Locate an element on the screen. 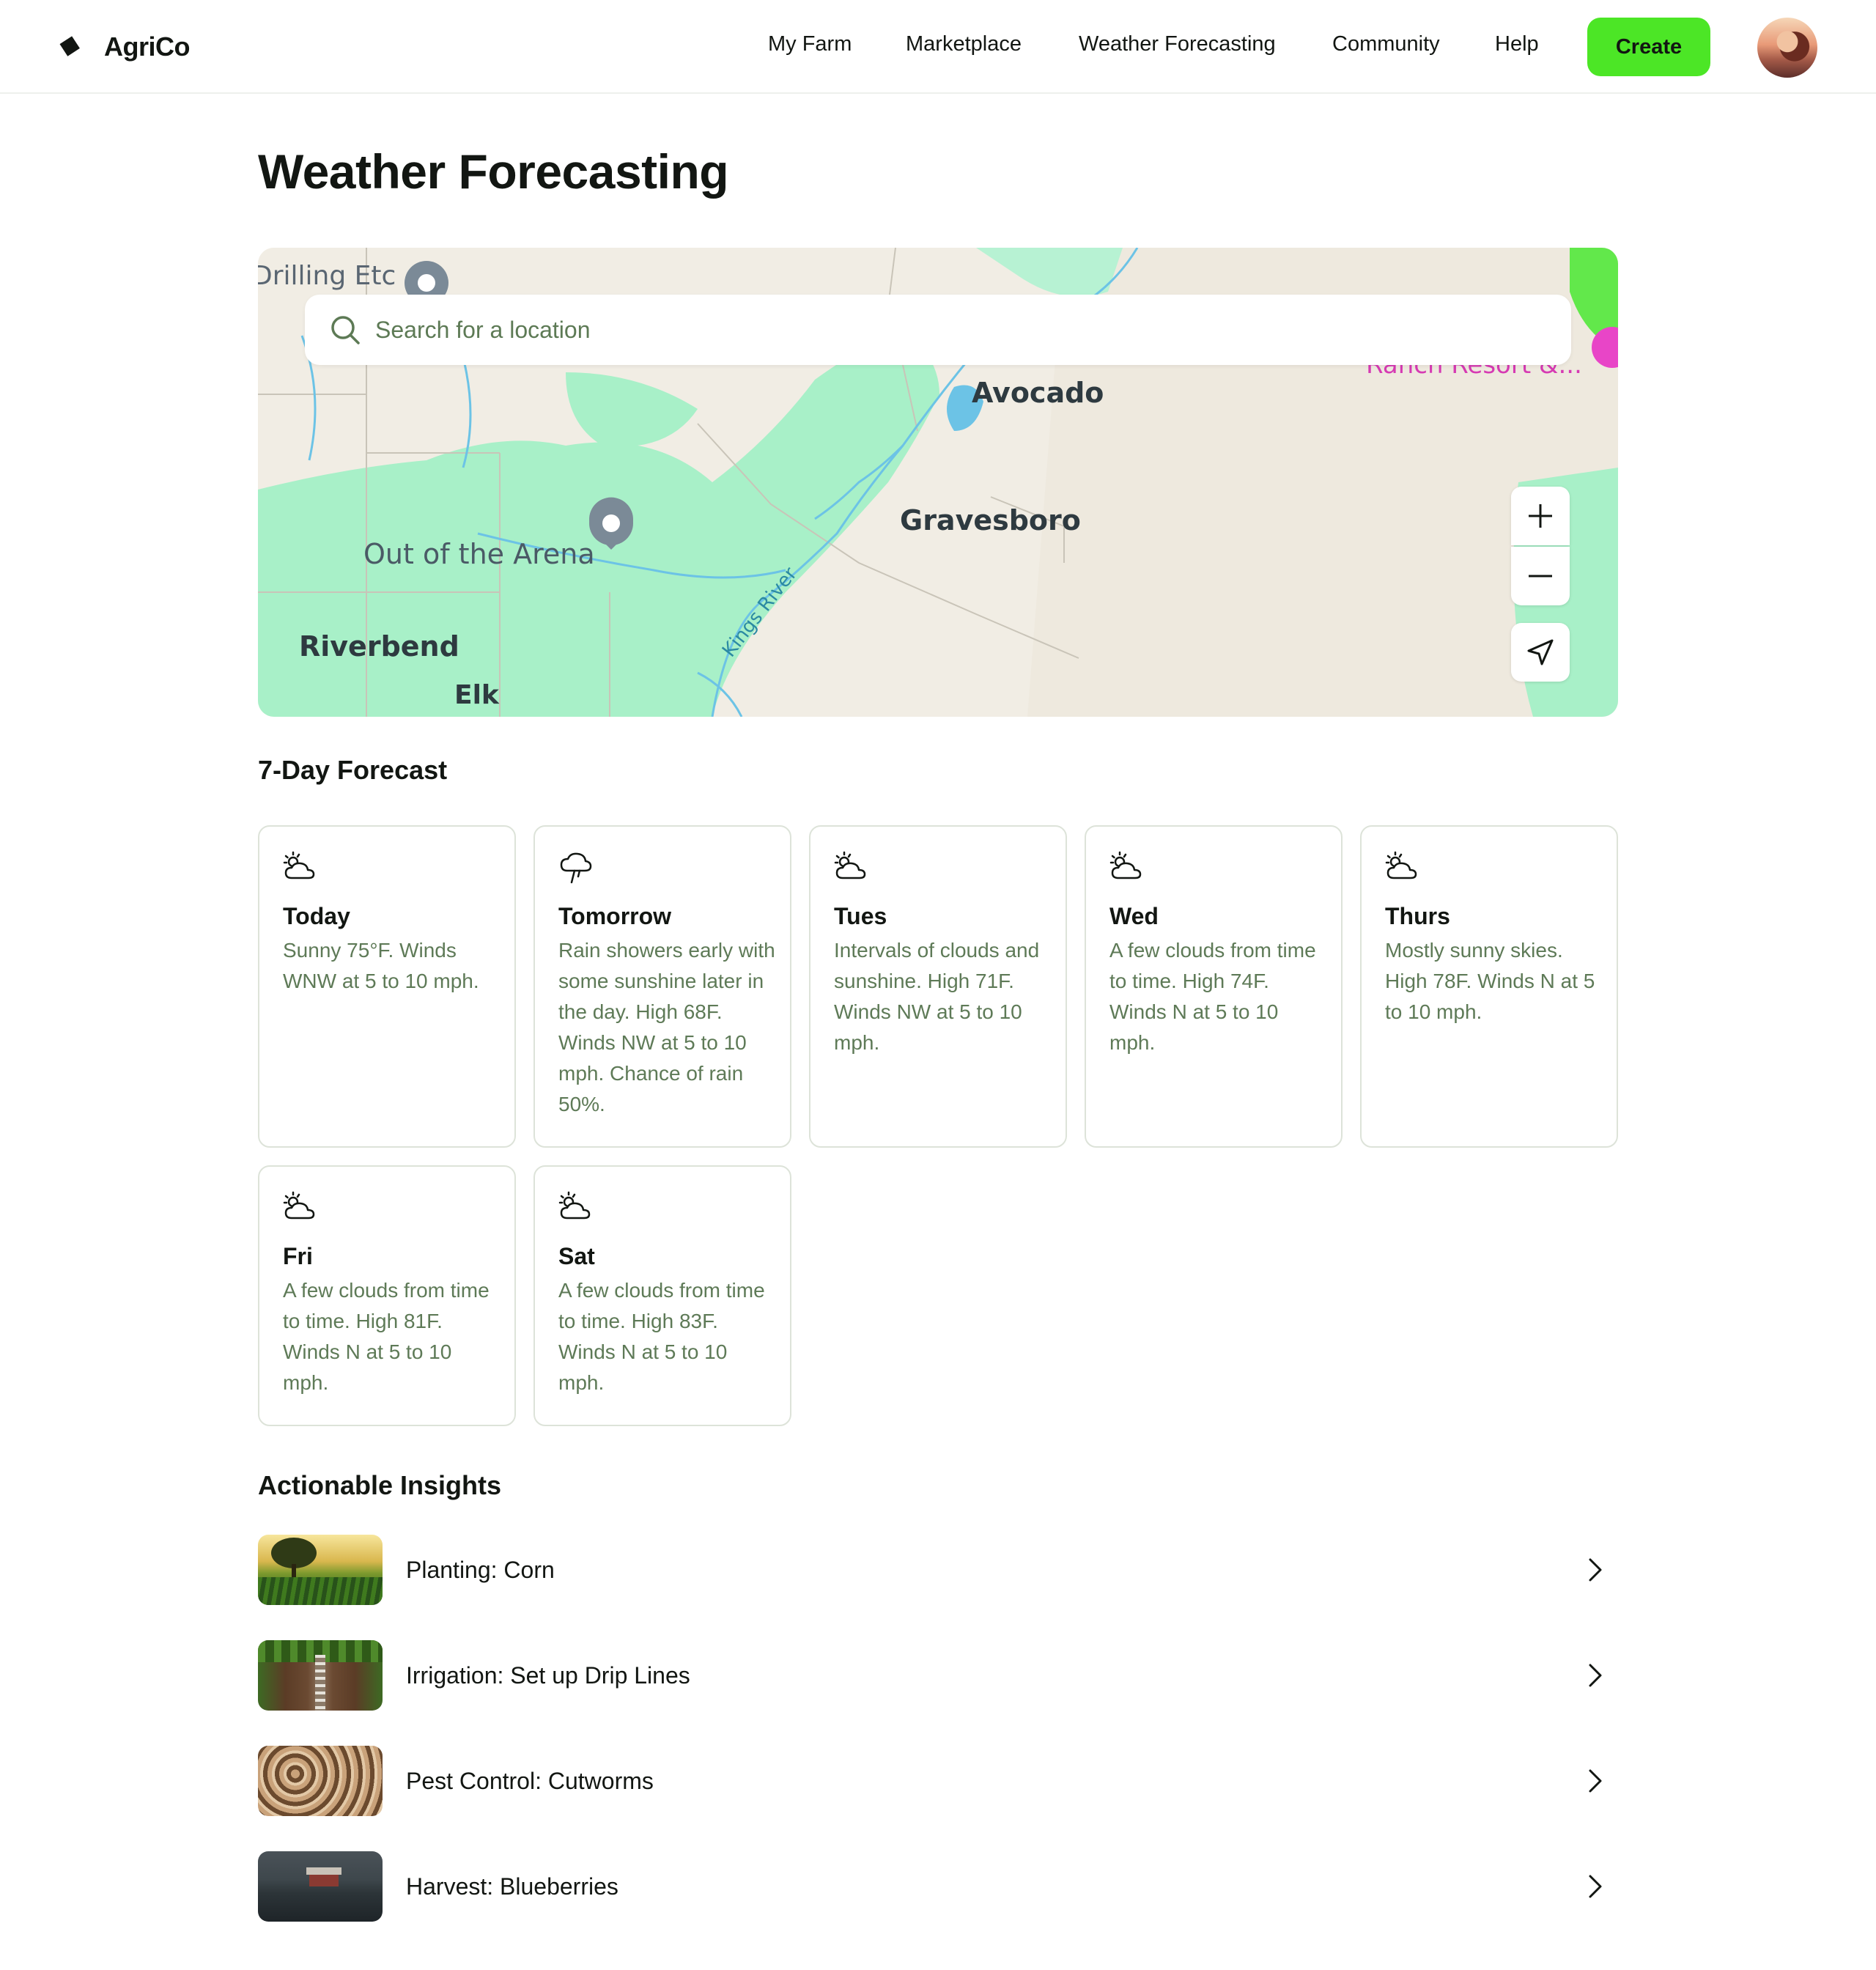  map-label-gravesboro: Gravesboro is located at coordinates (990, 520).